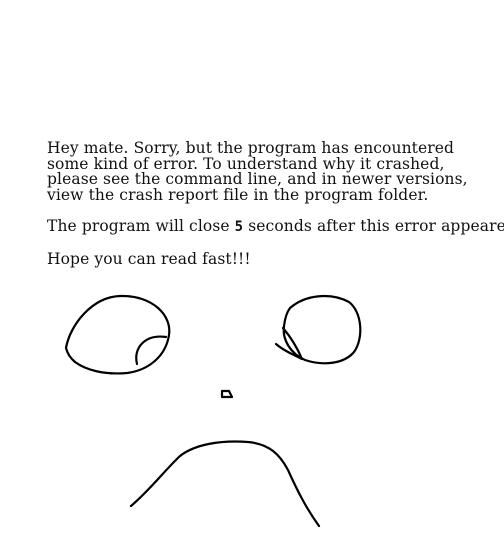  Describe the element at coordinates (117, 334) in the screenshot. I see `left-eye-icon` at that location.